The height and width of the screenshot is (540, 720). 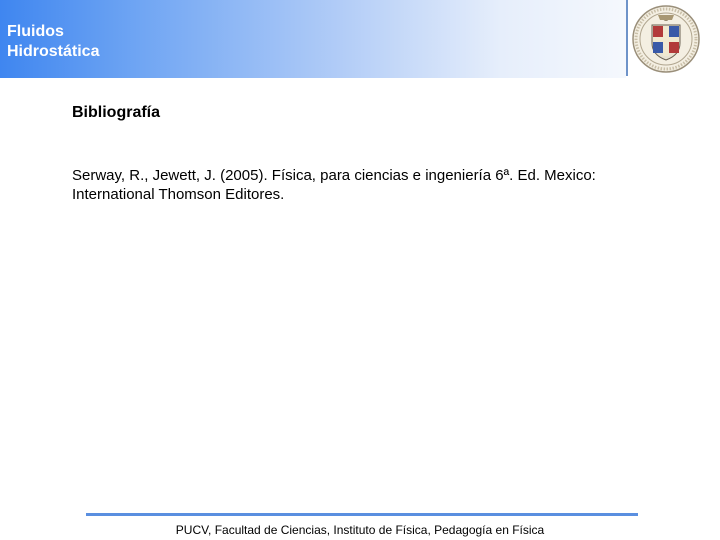 I want to click on title-line-2: Hidrostática, so click(x=53, y=51).